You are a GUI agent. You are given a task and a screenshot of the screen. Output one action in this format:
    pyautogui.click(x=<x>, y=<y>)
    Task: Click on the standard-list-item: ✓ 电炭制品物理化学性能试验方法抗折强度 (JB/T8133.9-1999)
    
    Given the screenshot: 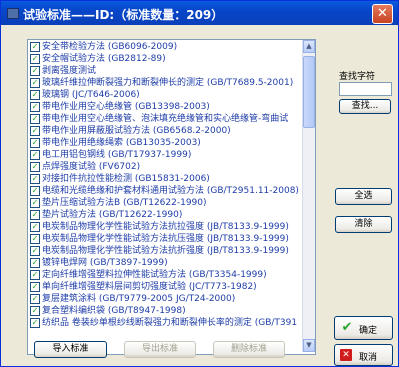 What is the action you would take?
    pyautogui.click(x=171, y=251)
    